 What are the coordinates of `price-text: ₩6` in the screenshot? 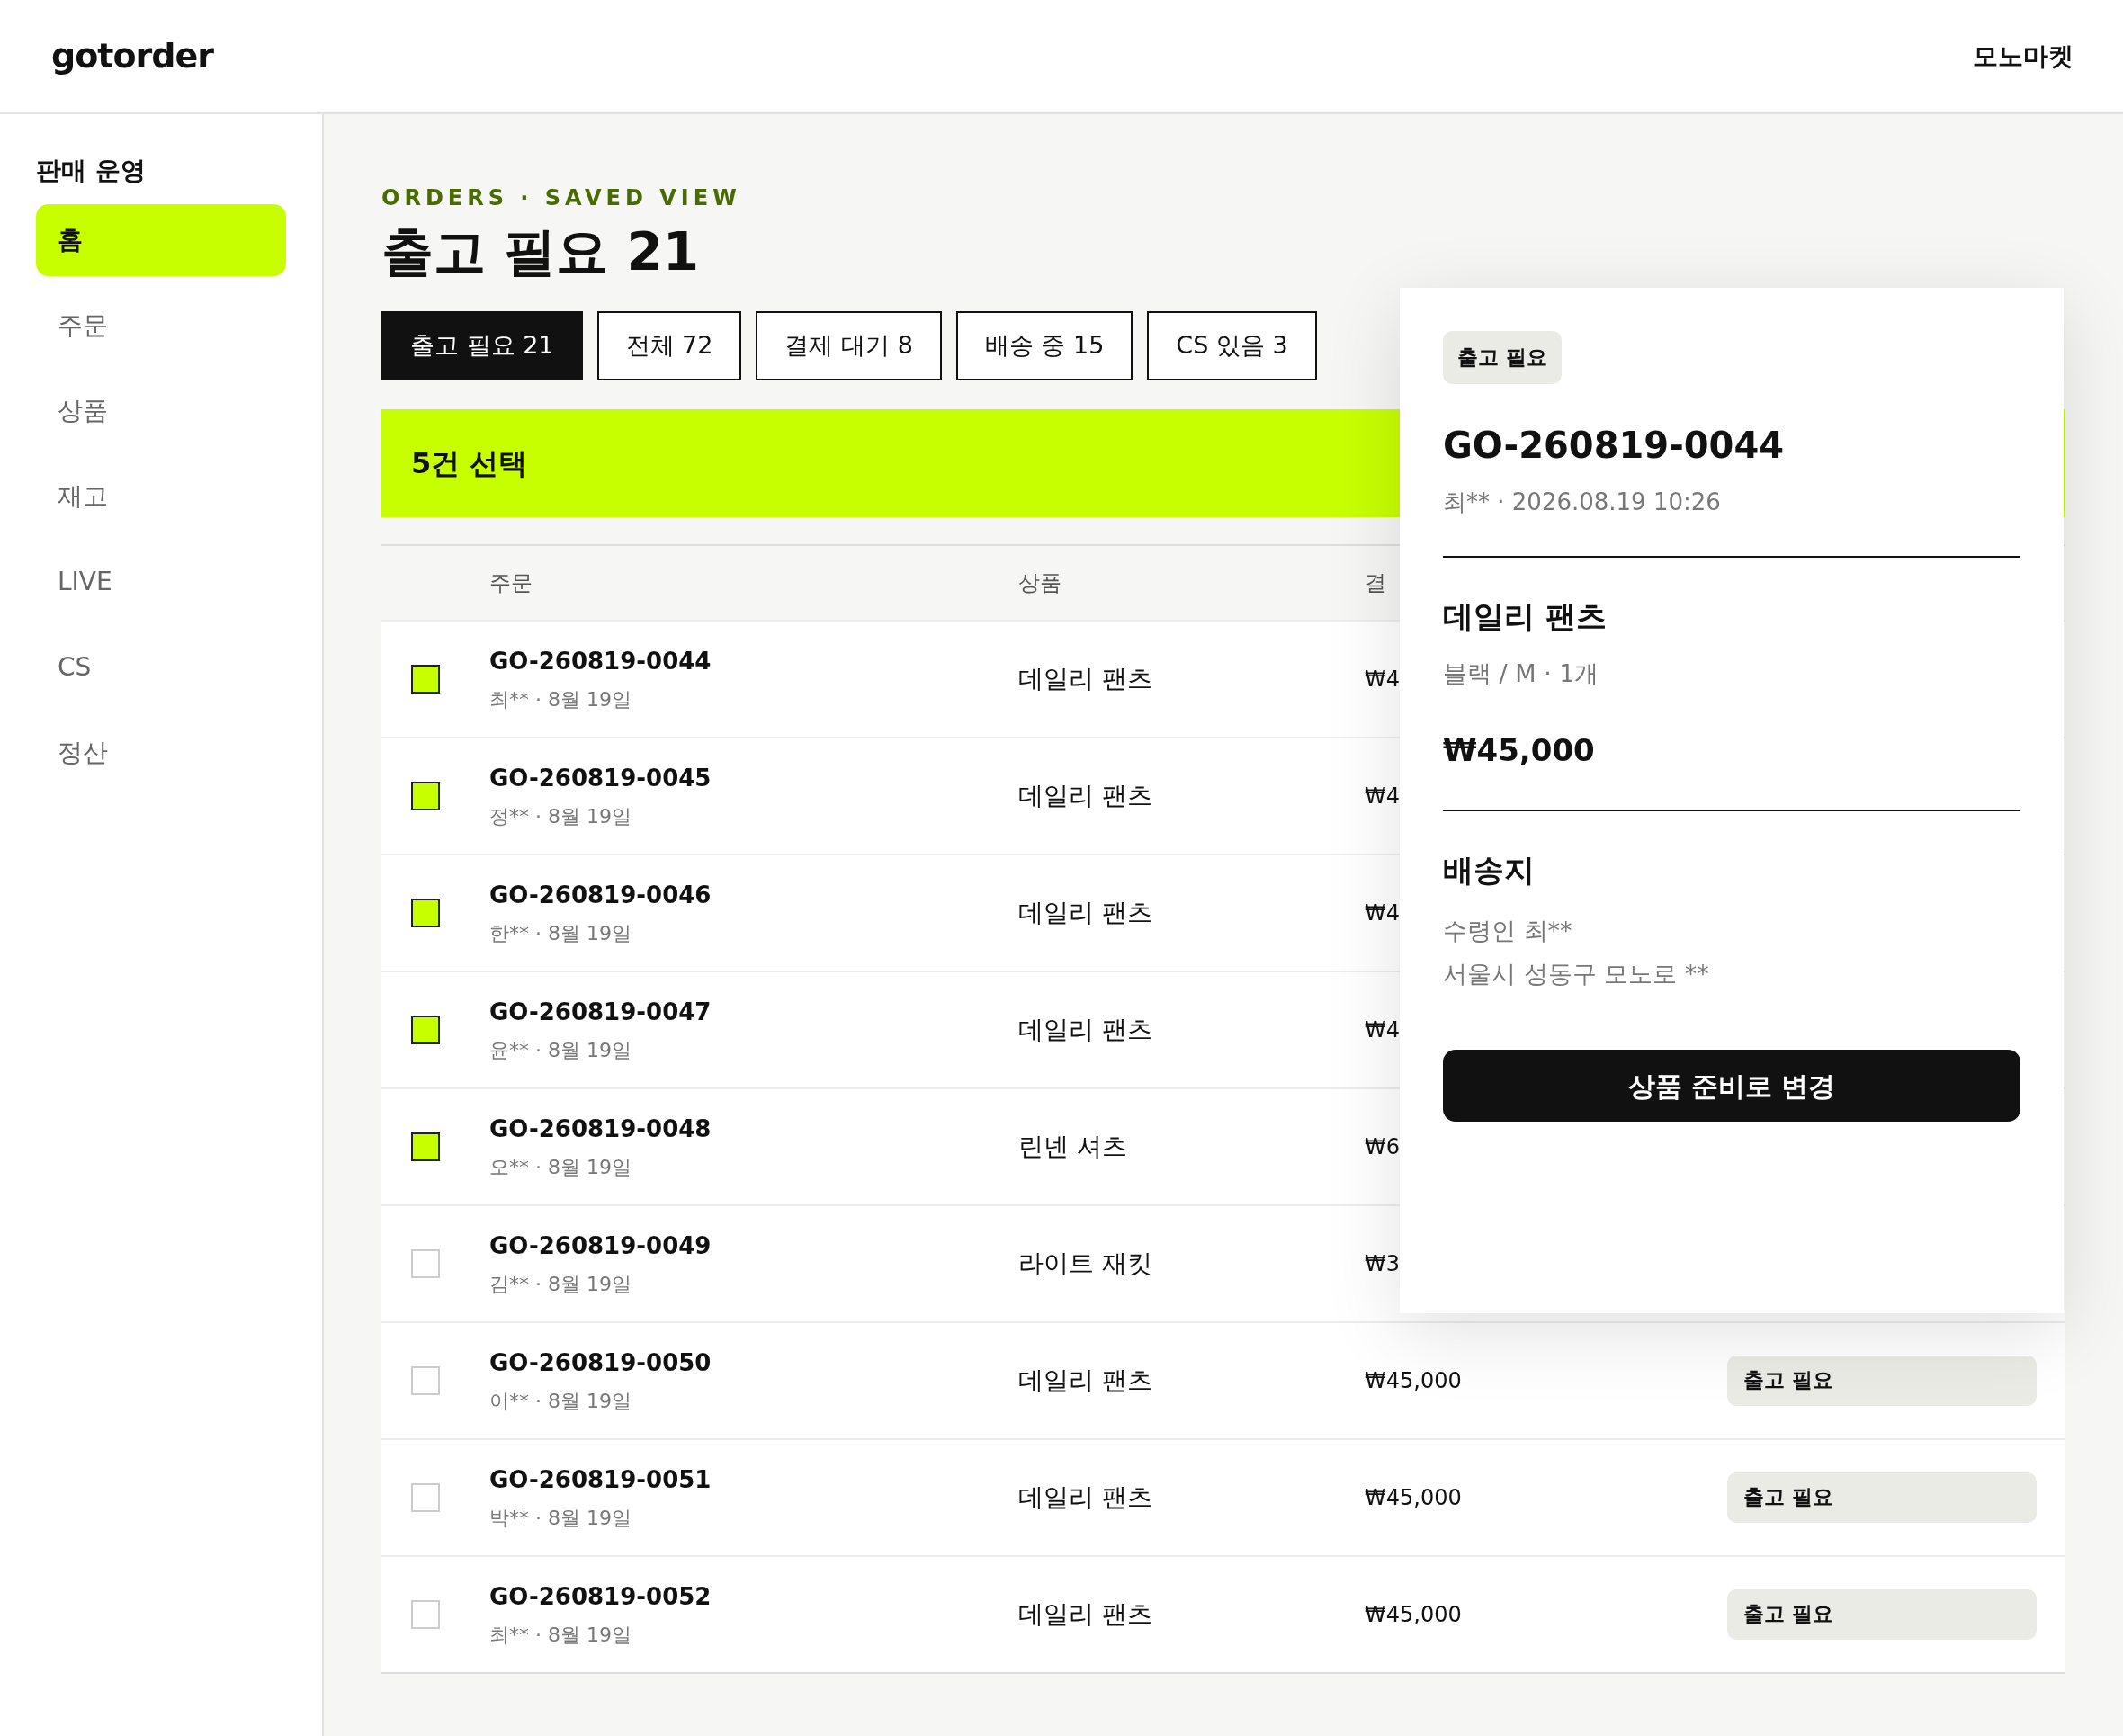 It's located at (1382, 1146).